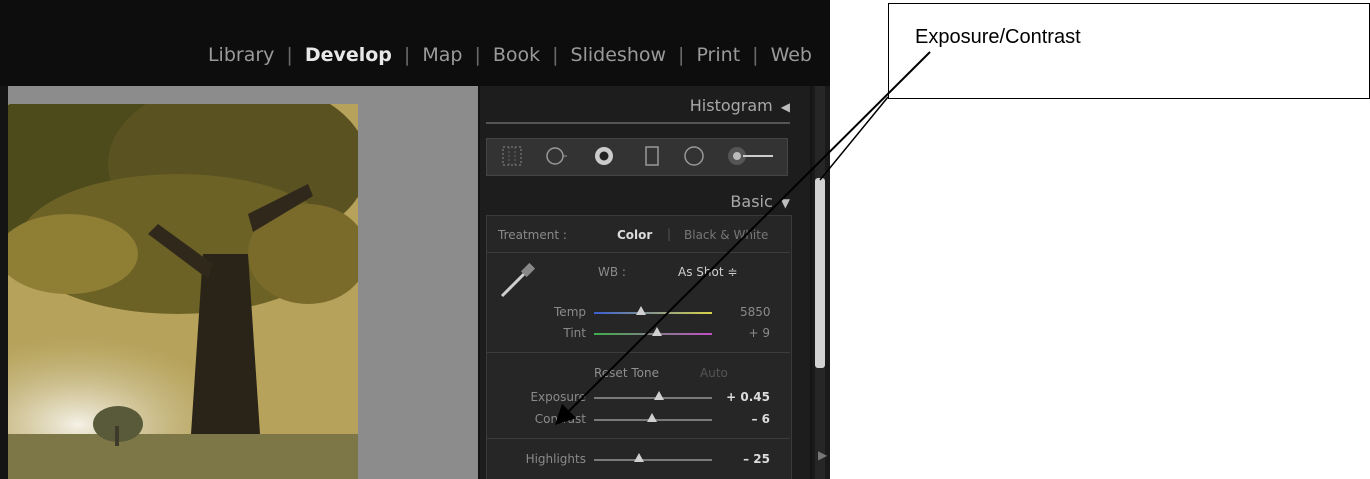 The image size is (1370, 479). Describe the element at coordinates (745, 397) in the screenshot. I see `exposure-value: + 0.45` at that location.